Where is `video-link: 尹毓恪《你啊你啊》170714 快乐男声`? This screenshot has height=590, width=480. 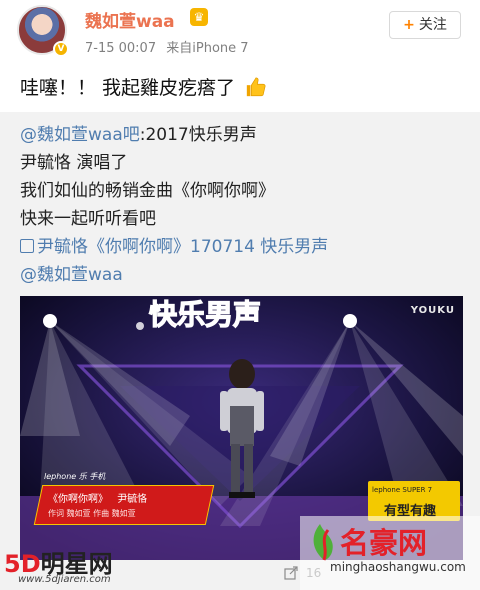 video-link: 尹毓恪《你啊你啊》170714 快乐男声 is located at coordinates (174, 244).